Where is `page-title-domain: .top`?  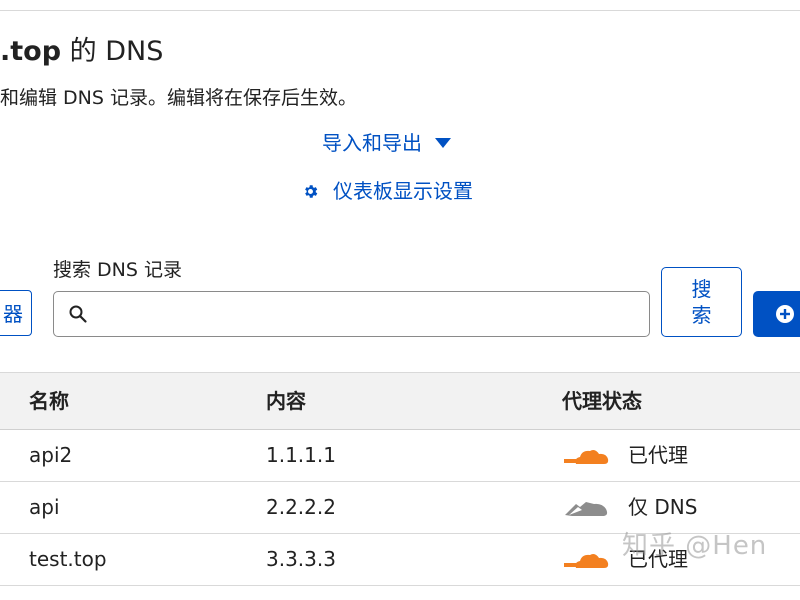
page-title-domain: .top is located at coordinates (31, 51).